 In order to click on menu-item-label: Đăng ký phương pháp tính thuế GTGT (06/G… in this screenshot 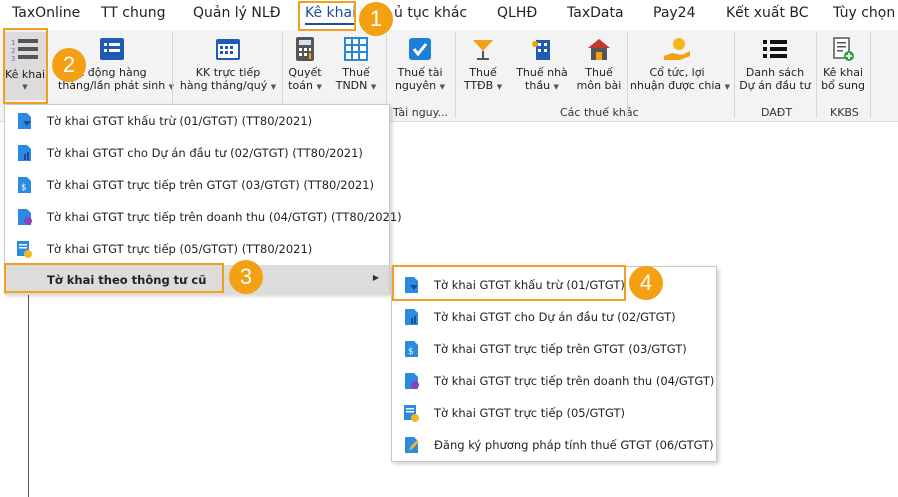, I will do `click(574, 445)`.